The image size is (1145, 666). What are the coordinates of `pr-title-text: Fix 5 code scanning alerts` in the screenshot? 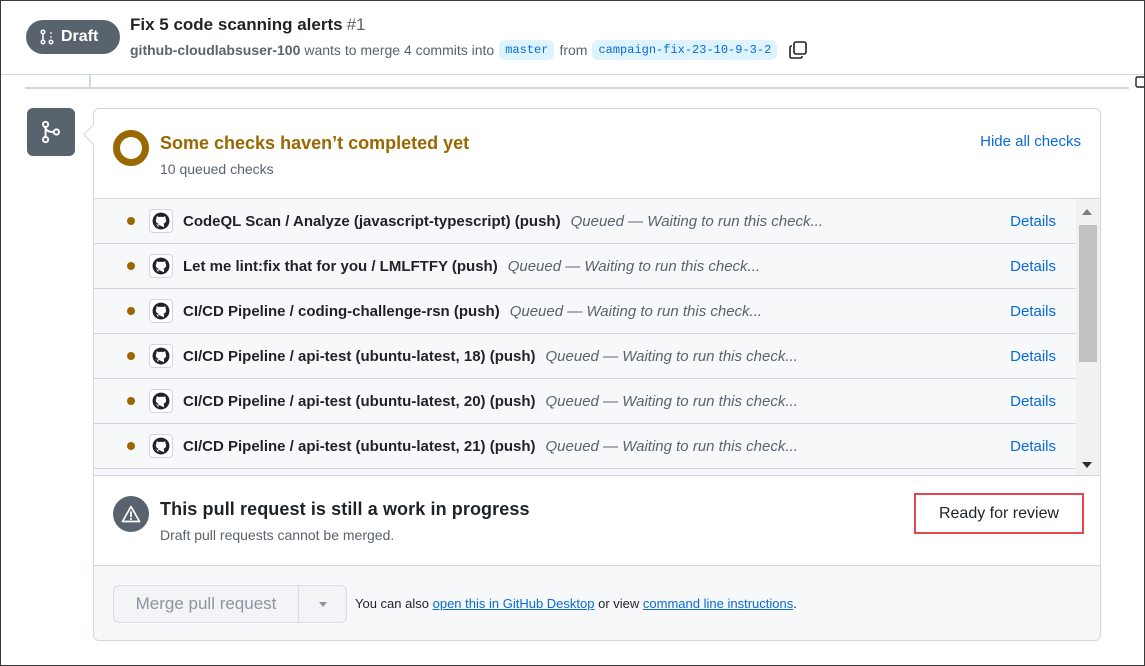 It's located at (236, 24).